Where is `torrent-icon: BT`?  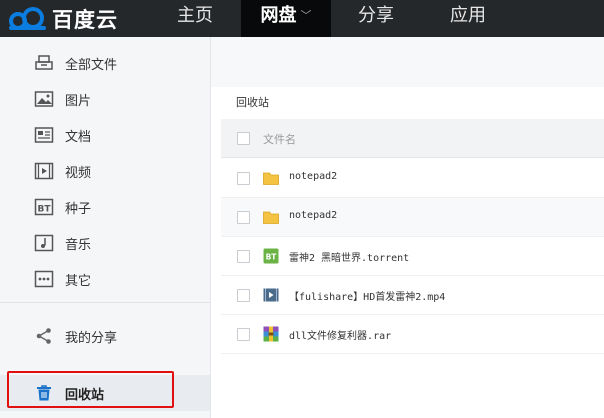
torrent-icon: BT is located at coordinates (44, 207).